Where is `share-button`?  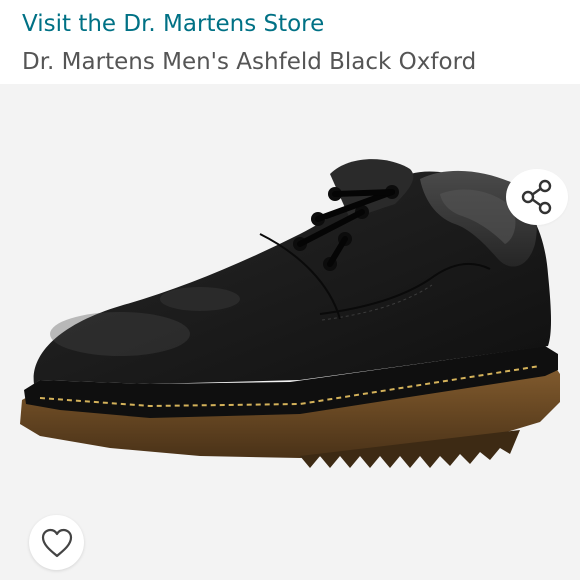
share-button is located at coordinates (537, 197).